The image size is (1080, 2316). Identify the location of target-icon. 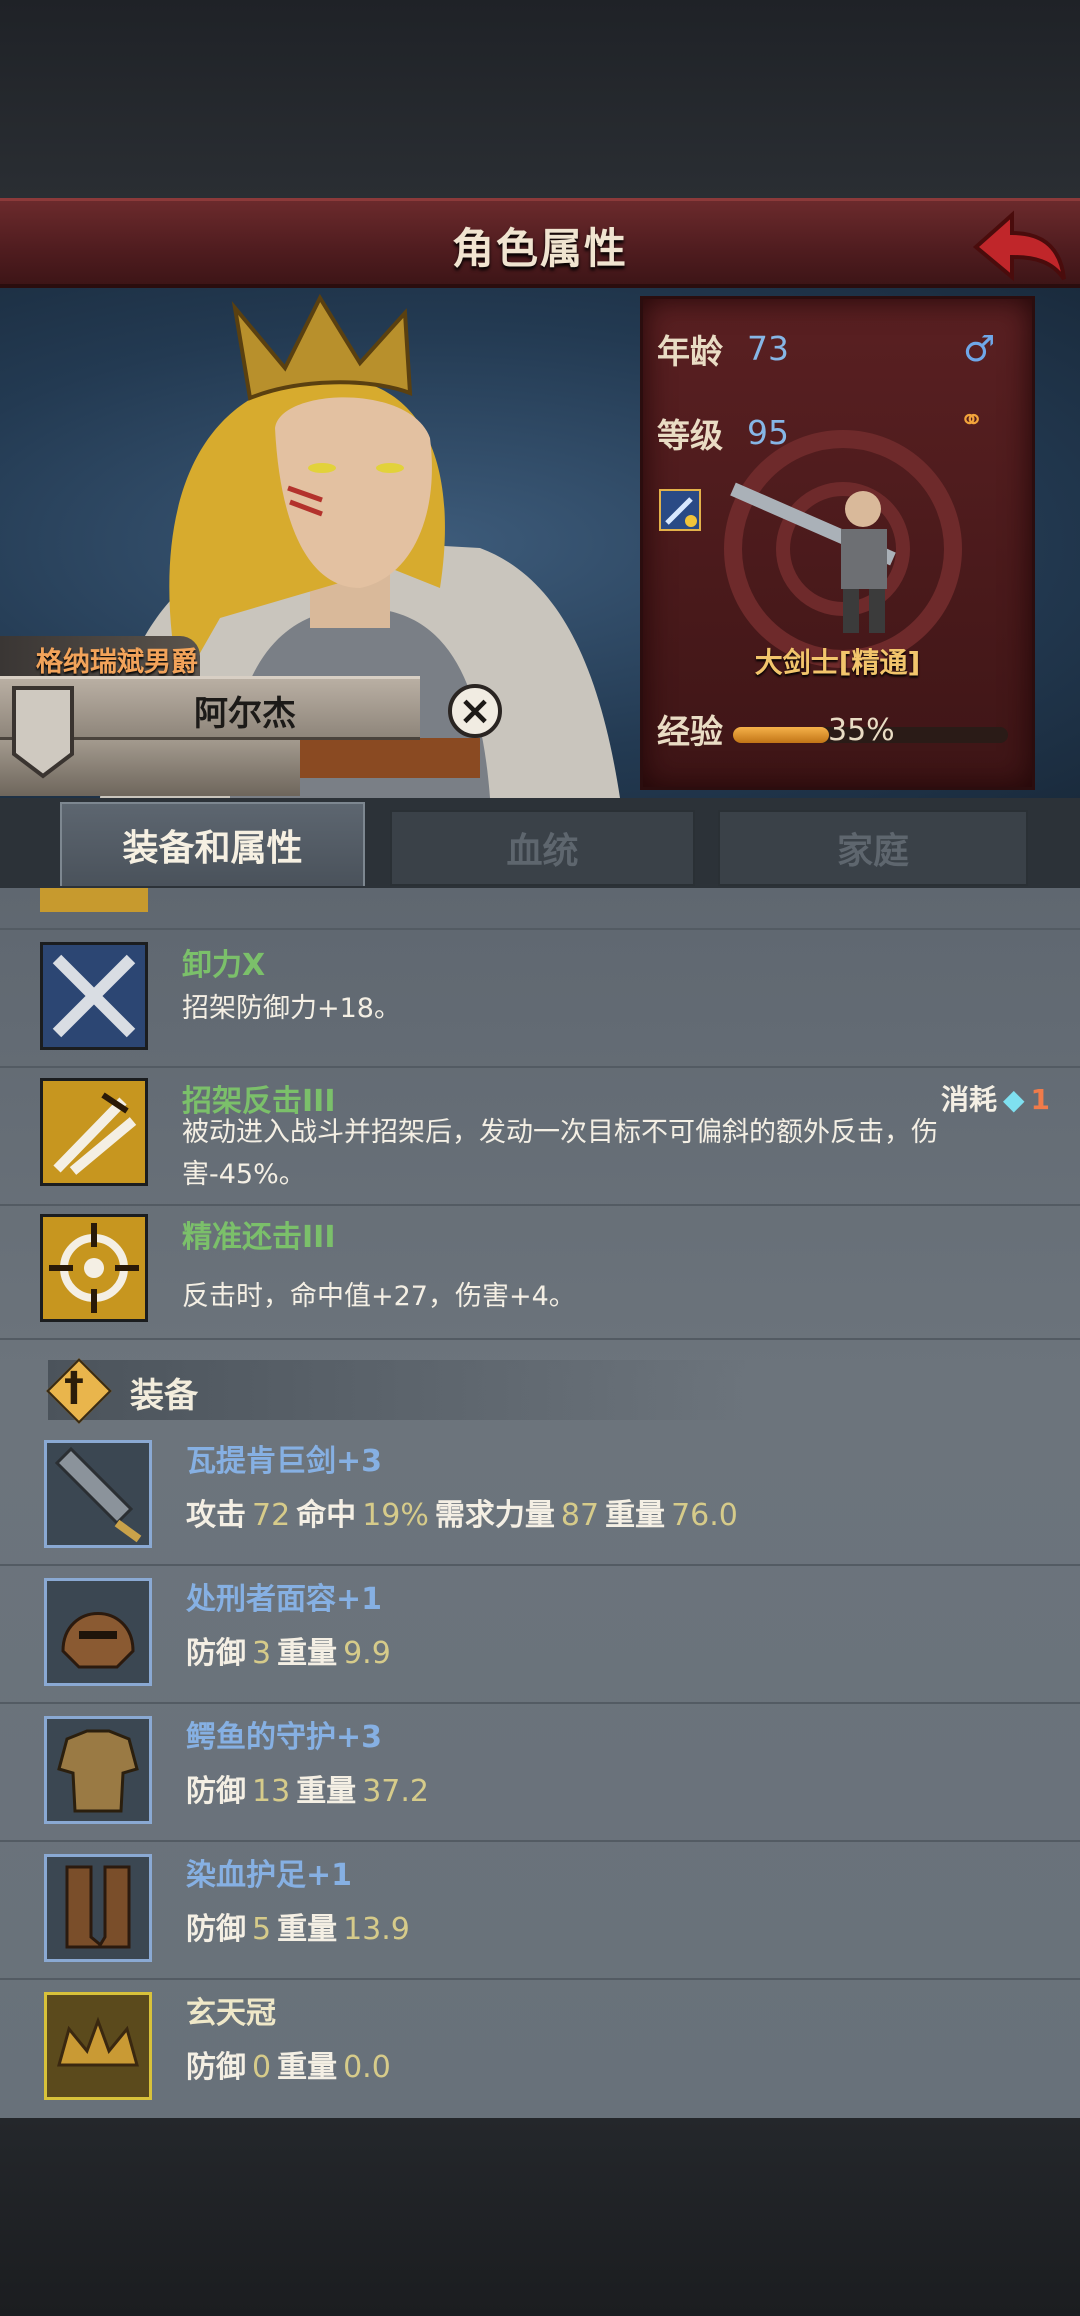
(94, 1268).